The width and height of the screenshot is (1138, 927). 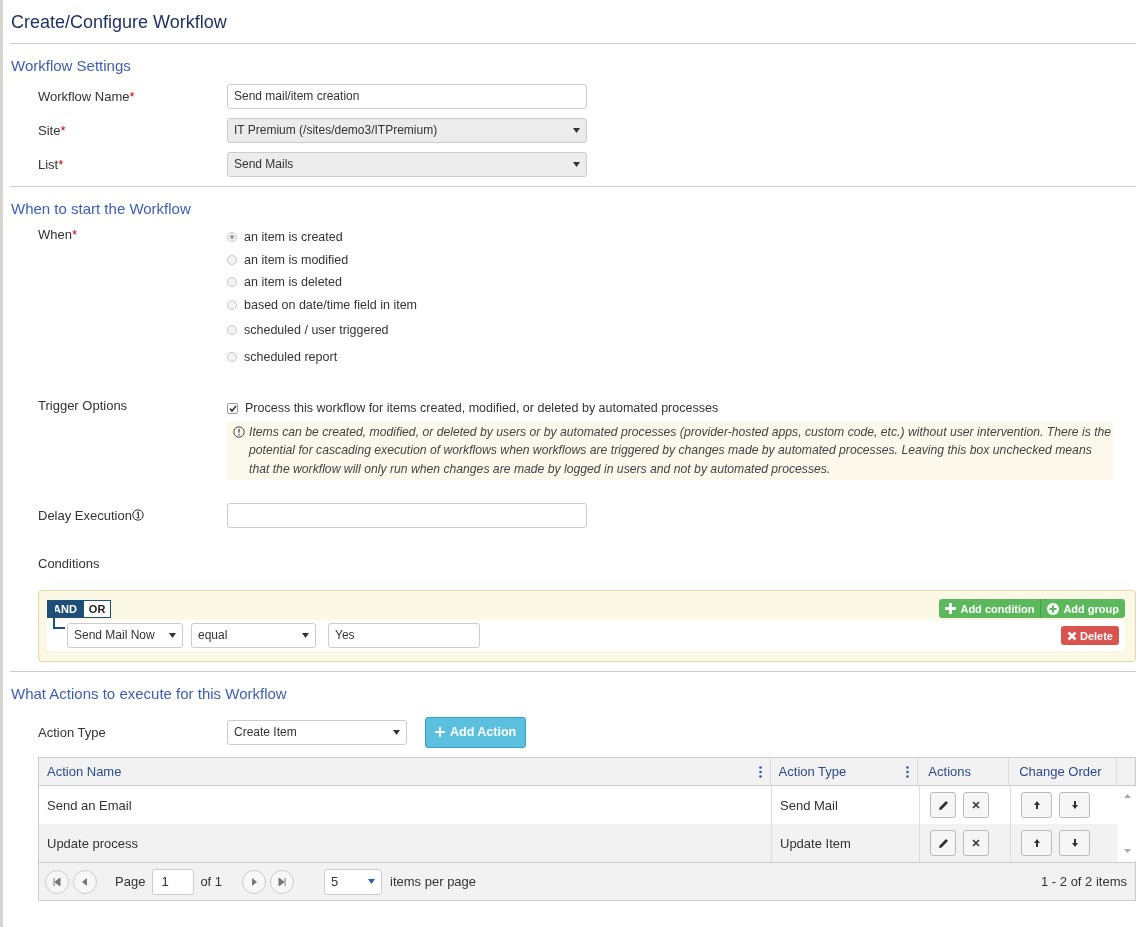 I want to click on column-header: Change Order, so click(x=1060, y=771).